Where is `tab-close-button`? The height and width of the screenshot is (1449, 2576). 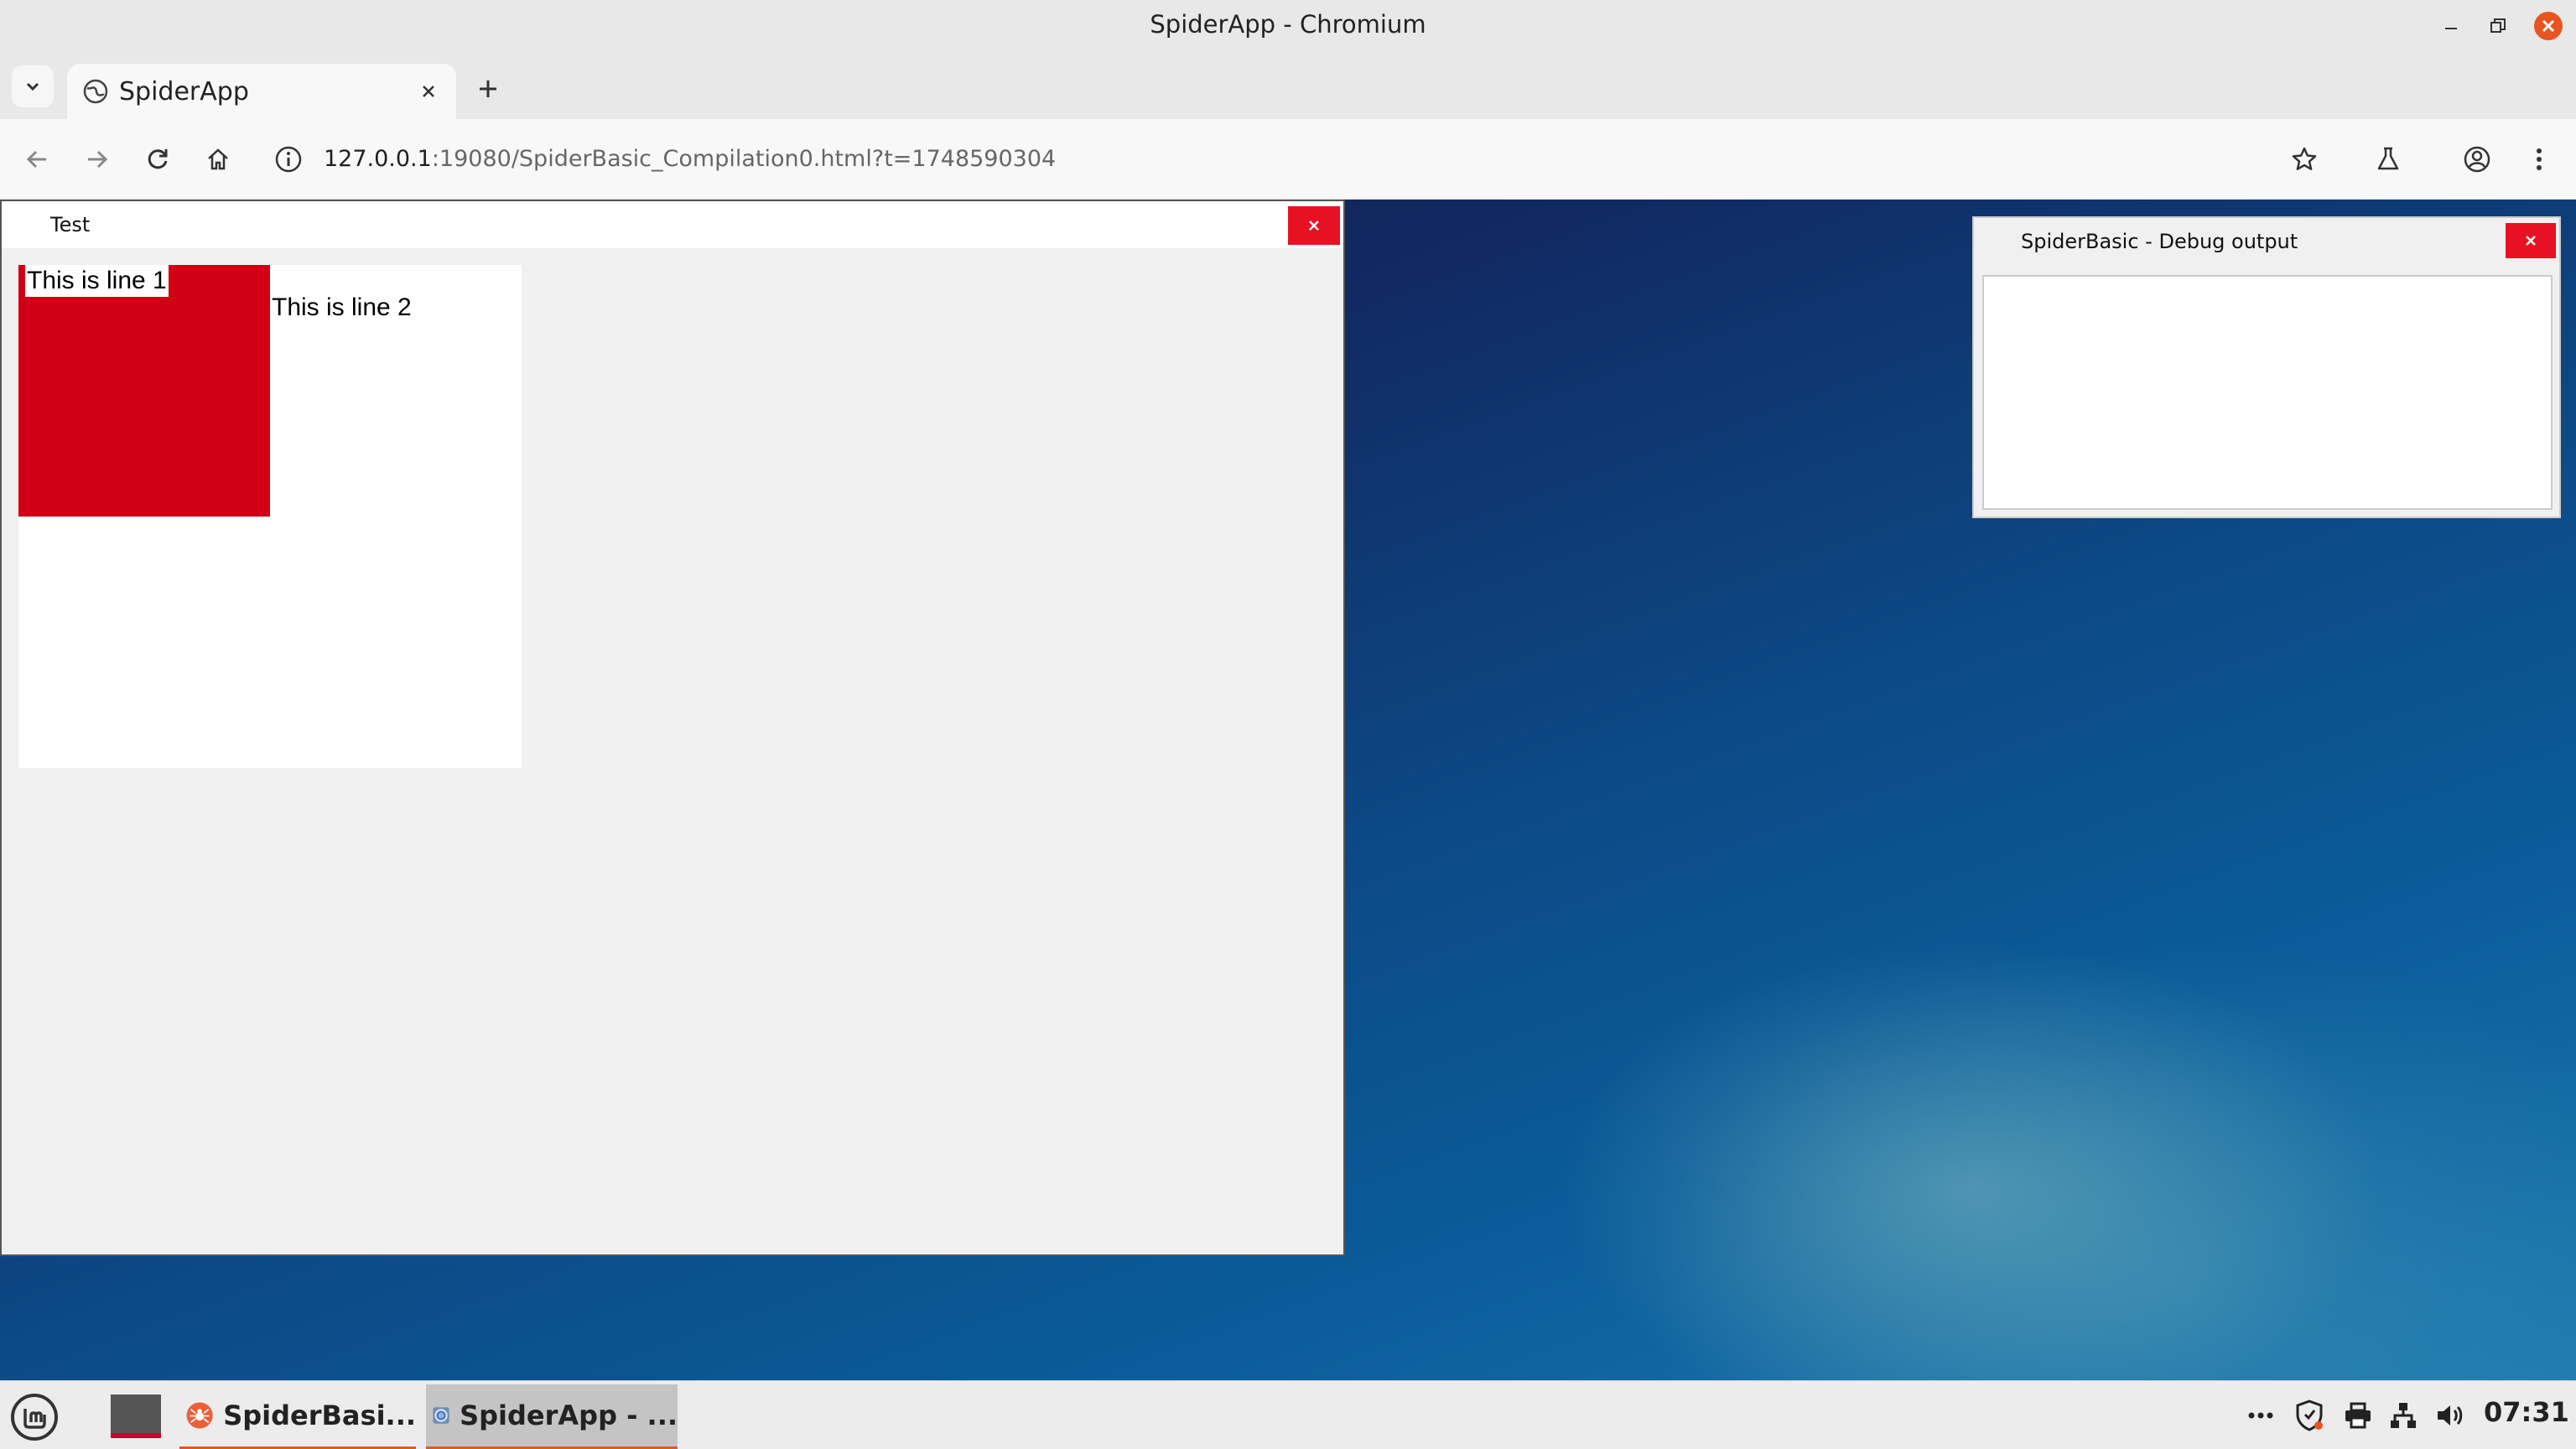 tab-close-button is located at coordinates (428, 91).